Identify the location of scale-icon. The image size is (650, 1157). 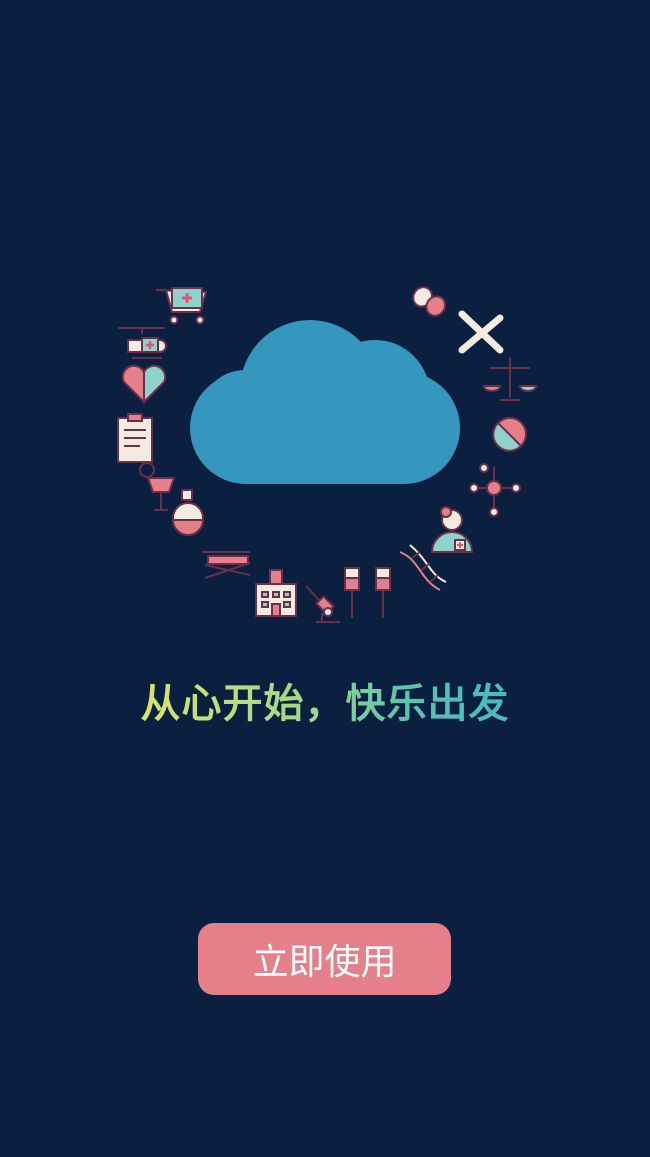
(510, 379).